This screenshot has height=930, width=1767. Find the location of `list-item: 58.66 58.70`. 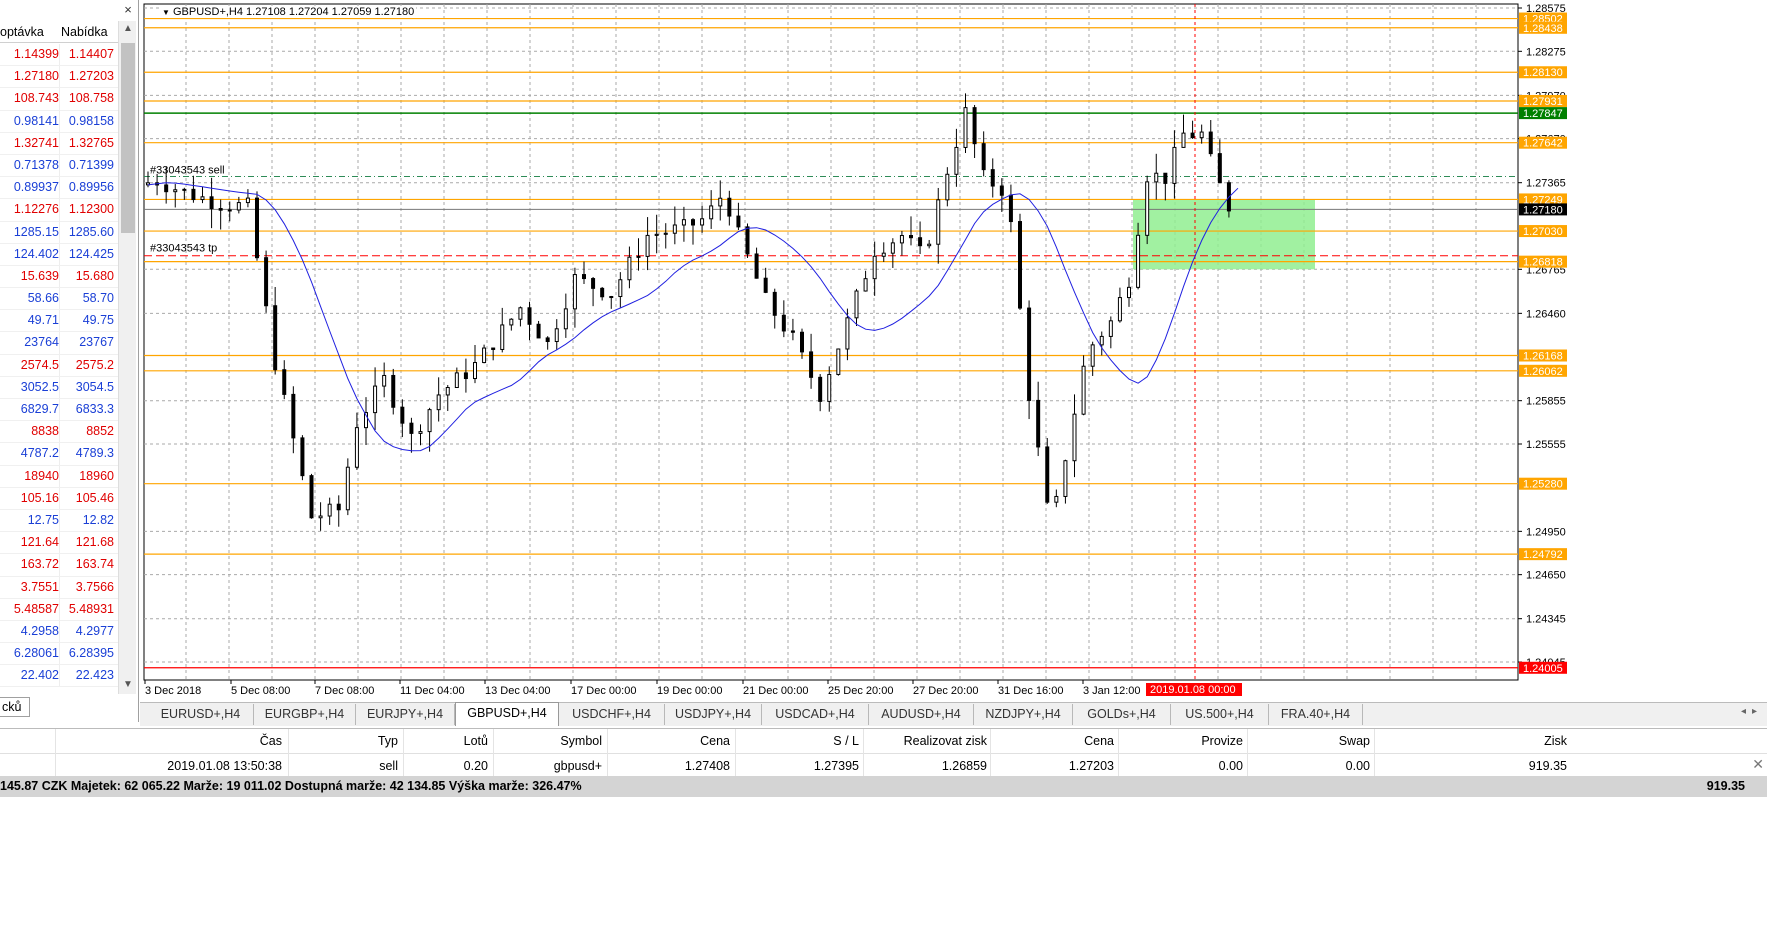

list-item: 58.66 58.70 is located at coordinates (59, 299).